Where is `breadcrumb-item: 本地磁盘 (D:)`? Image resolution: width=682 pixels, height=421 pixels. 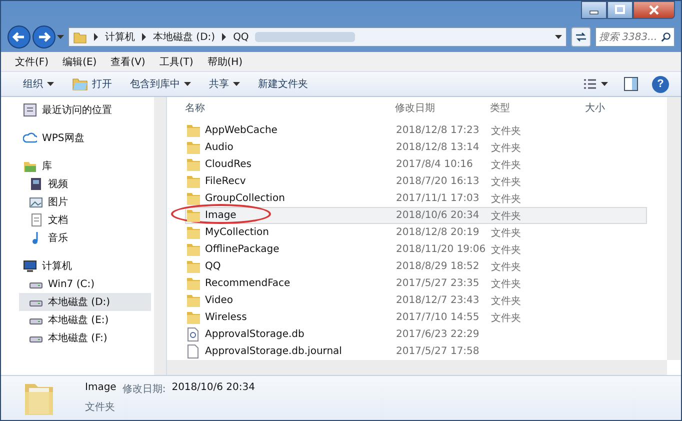
breadcrumb-item: 本地磁盘 (D:) is located at coordinates (184, 37).